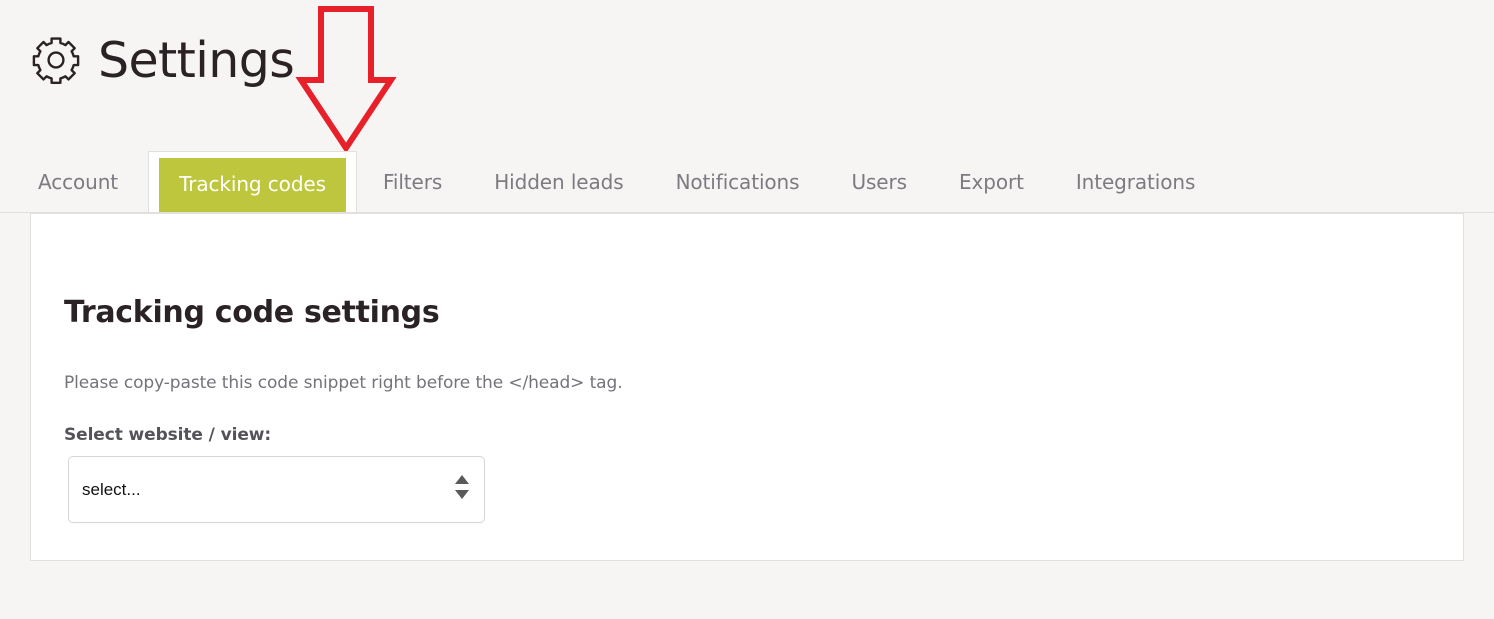 This screenshot has height=619, width=1494. I want to click on tab-filters: Filters, so click(412, 181).